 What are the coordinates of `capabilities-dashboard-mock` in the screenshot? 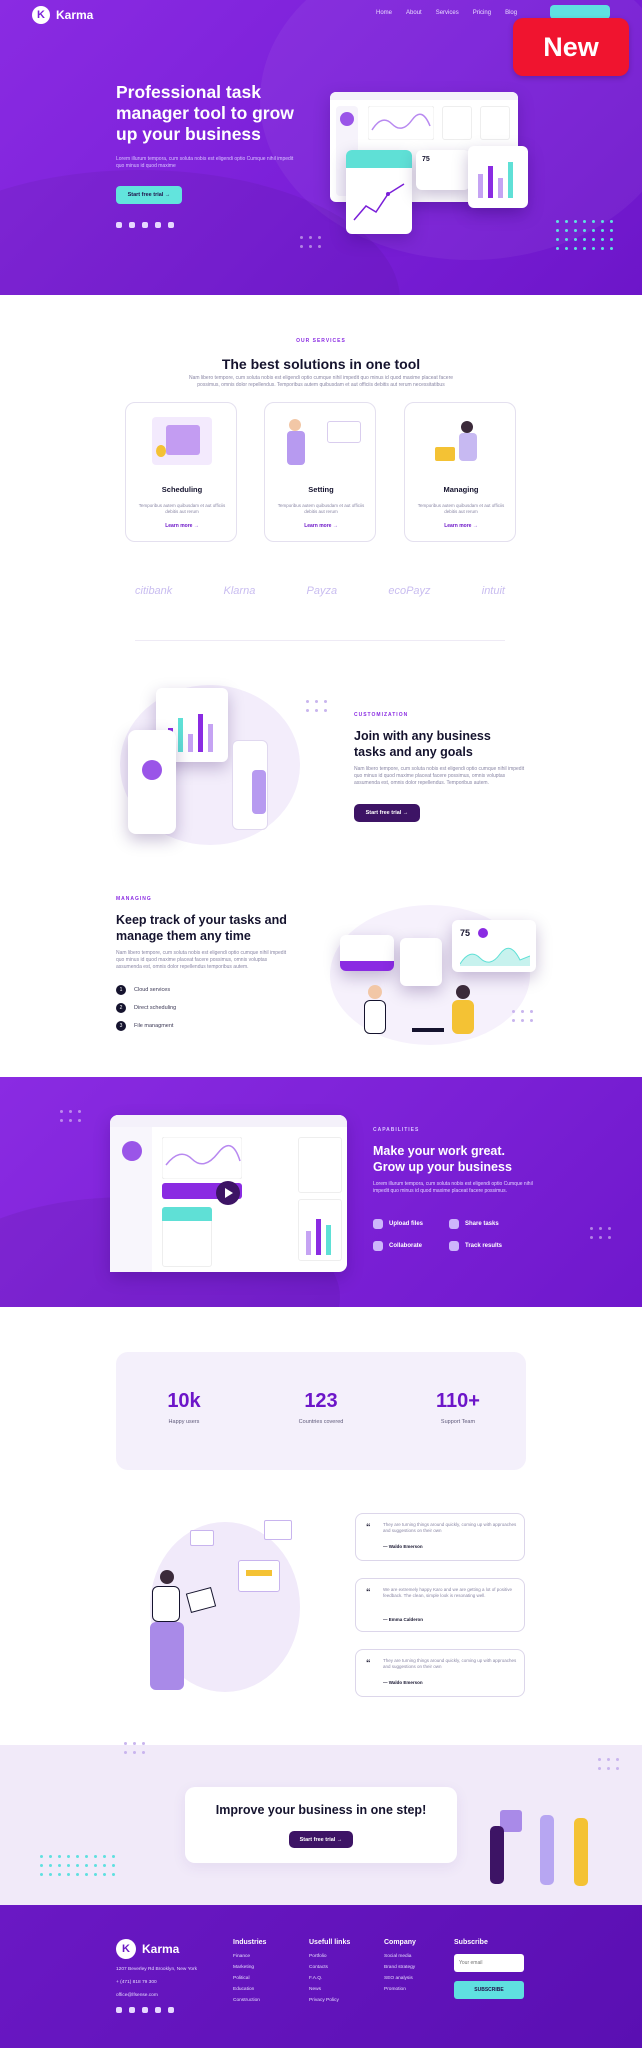 It's located at (228, 1193).